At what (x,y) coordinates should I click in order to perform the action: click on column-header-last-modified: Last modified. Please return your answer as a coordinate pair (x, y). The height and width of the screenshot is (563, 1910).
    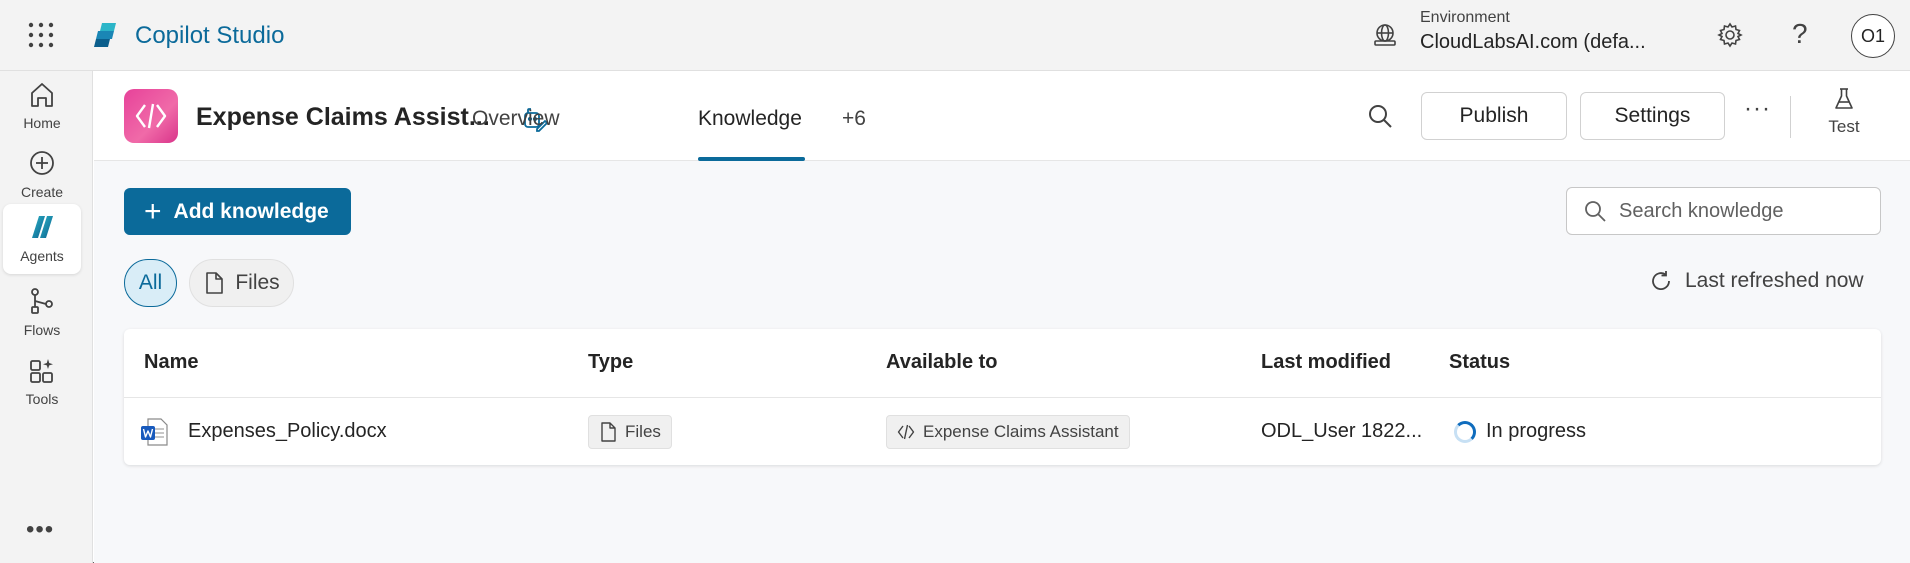
    Looking at the image, I should click on (1326, 362).